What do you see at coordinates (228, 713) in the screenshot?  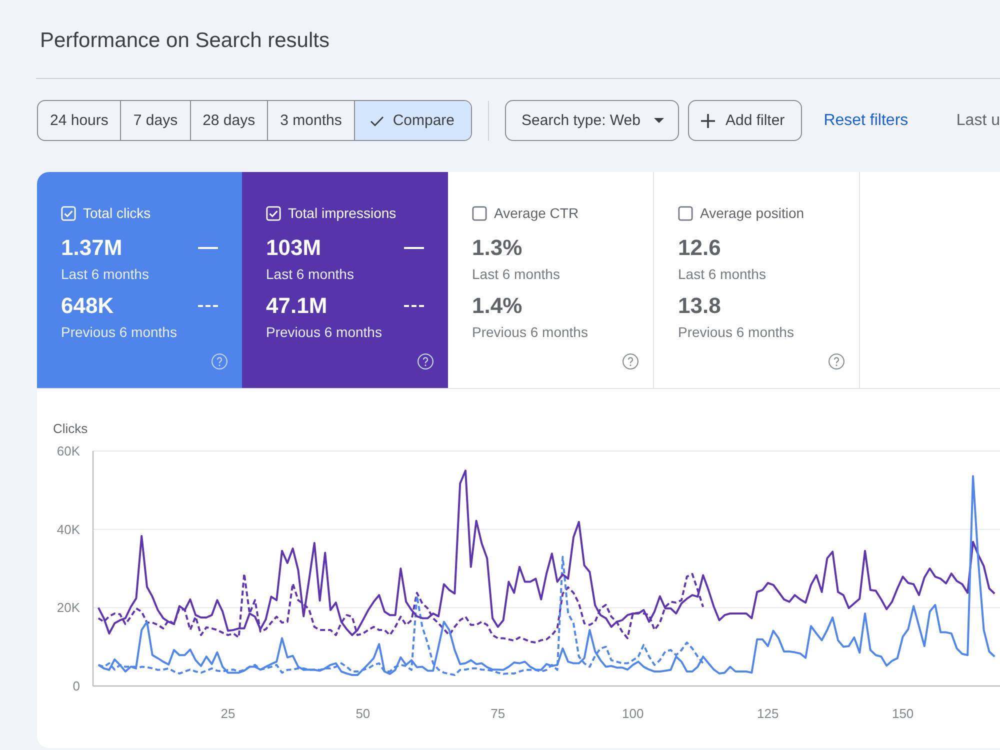 I see `x-tick-label: 25` at bounding box center [228, 713].